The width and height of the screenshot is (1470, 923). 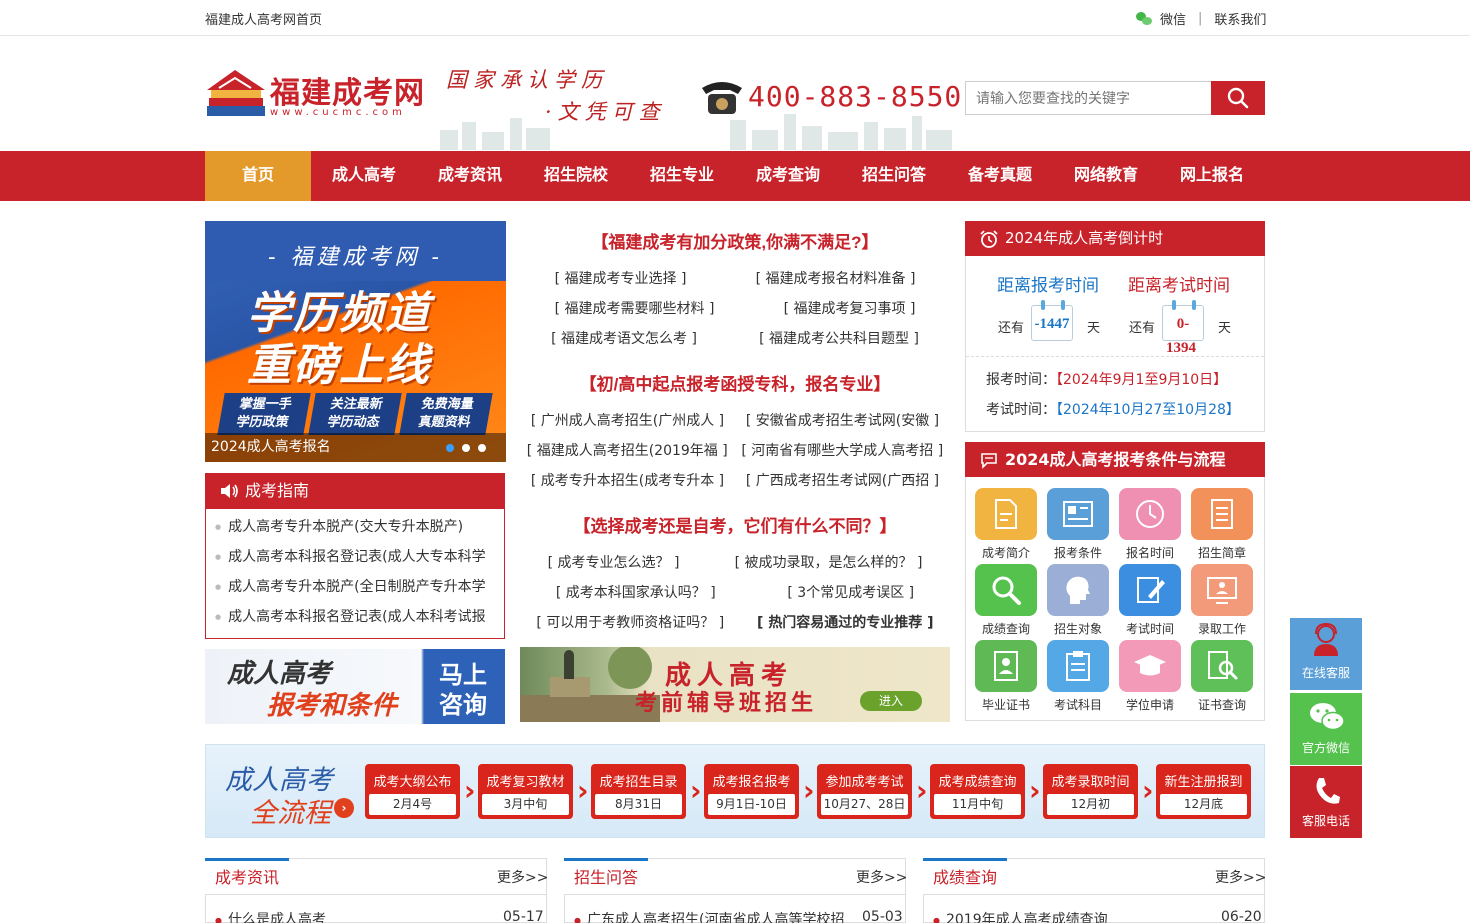 I want to click on middle-link: [ 被成功录取，是怎么样的？ ], so click(x=829, y=562).